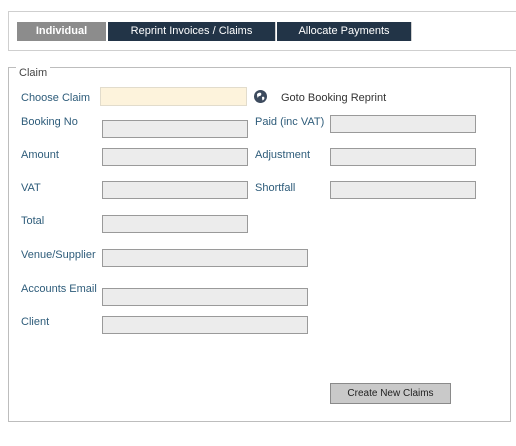 The width and height of the screenshot is (516, 446). I want to click on adjustment-field, so click(403, 157).